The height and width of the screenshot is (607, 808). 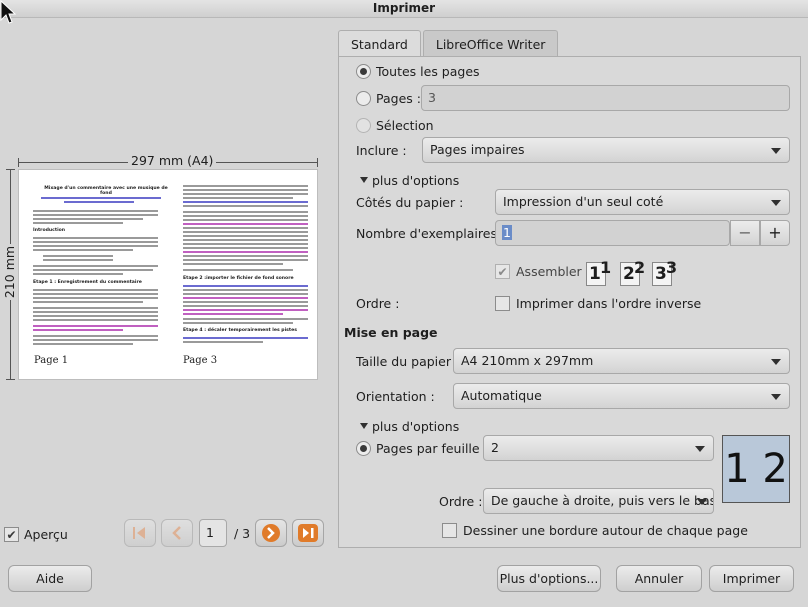 What do you see at coordinates (395, 396) in the screenshot?
I see `orientation-label: Orientation :` at bounding box center [395, 396].